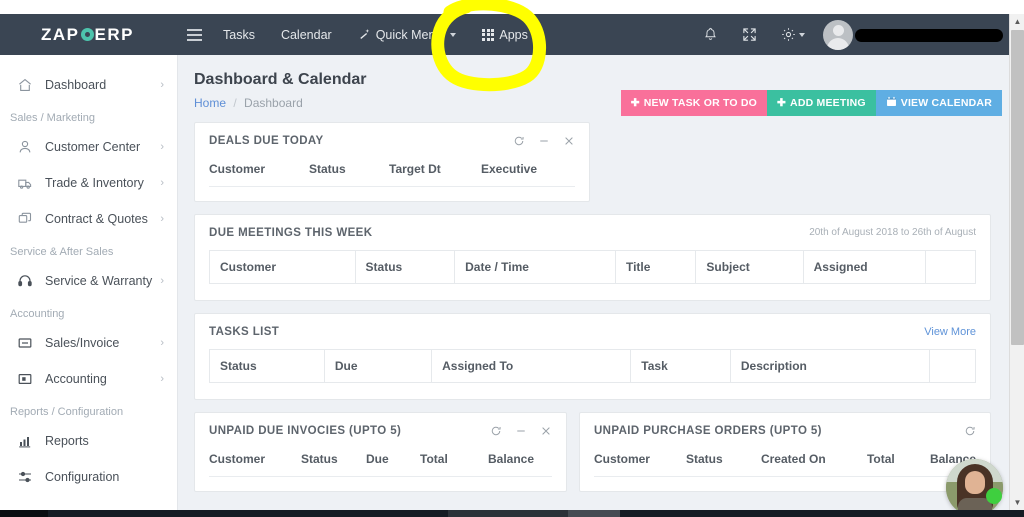 The image size is (1024, 517). What do you see at coordinates (96, 219) in the screenshot?
I see `sidebar-item-contract-quotes-label: Contract & Quotes` at bounding box center [96, 219].